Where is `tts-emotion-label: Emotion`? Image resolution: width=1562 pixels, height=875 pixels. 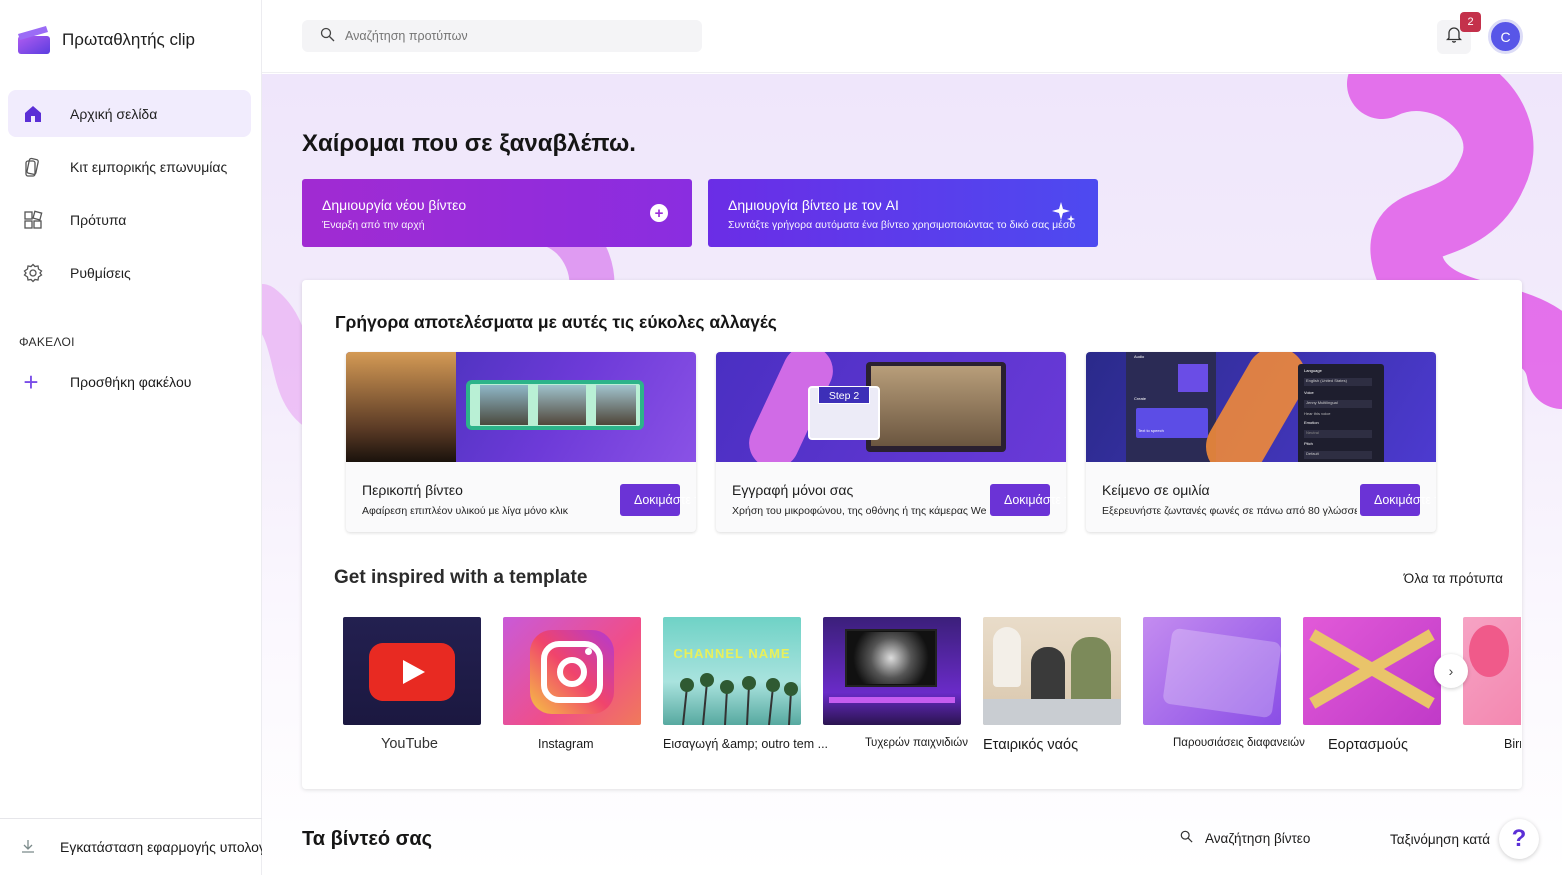
tts-emotion-label: Emotion is located at coordinates (1311, 422).